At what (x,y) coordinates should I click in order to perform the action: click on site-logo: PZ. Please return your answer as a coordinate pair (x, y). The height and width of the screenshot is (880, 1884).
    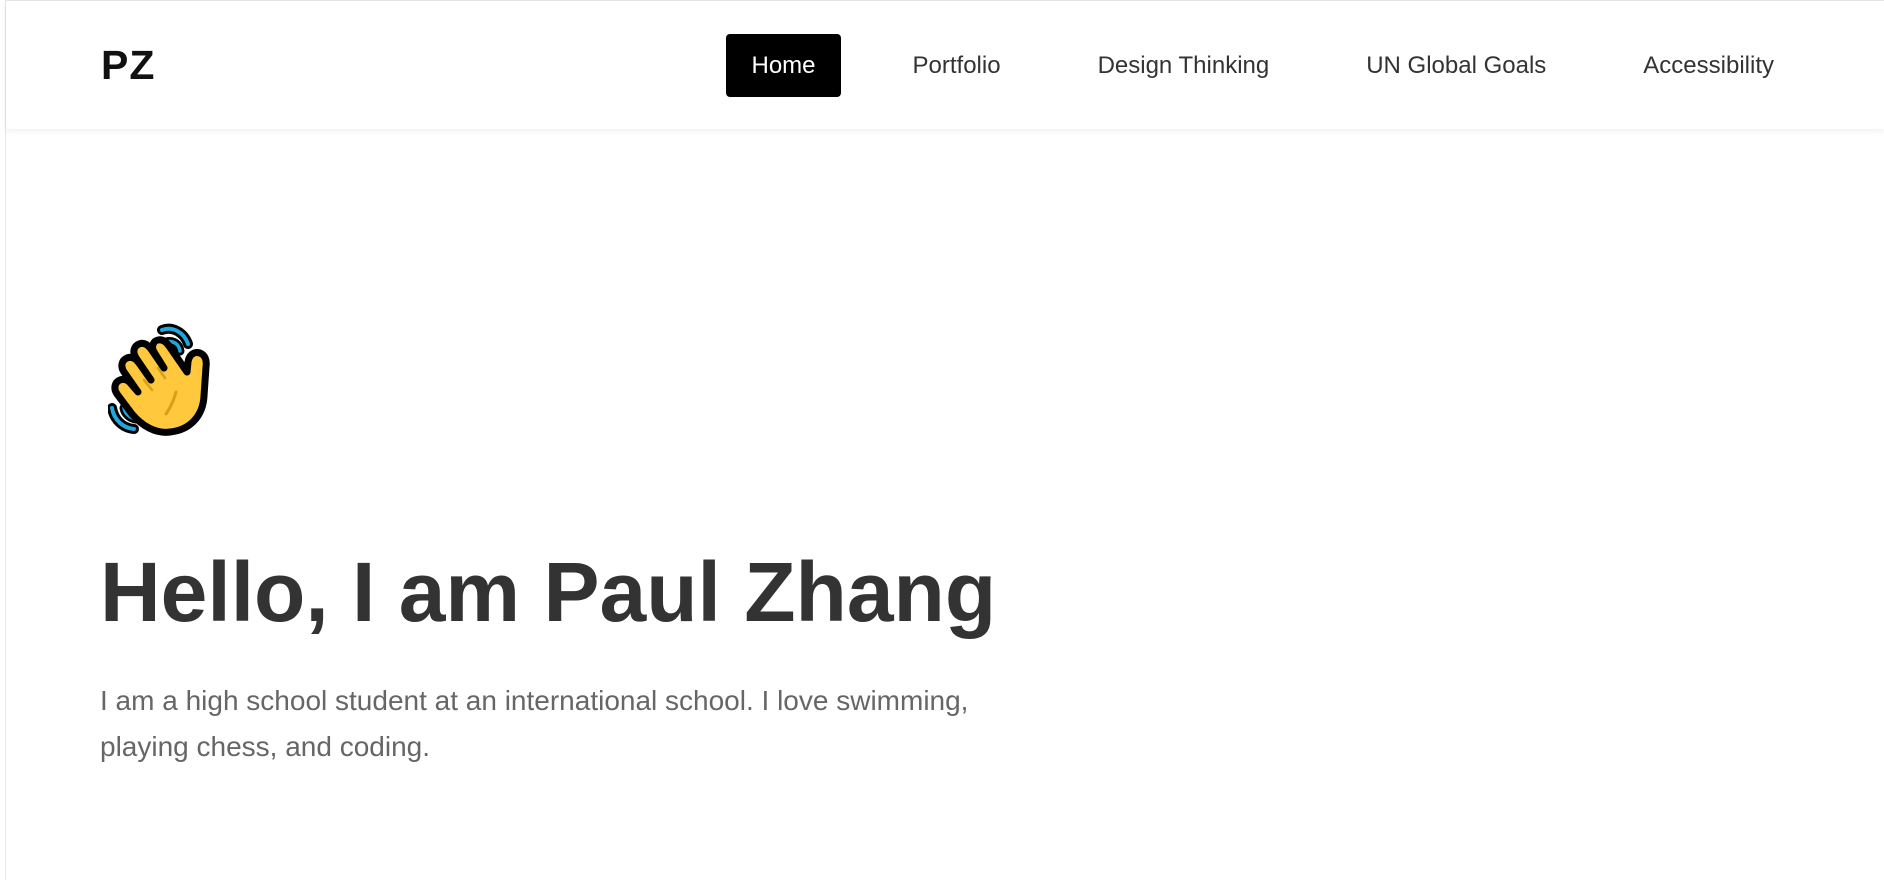
    Looking at the image, I should click on (128, 65).